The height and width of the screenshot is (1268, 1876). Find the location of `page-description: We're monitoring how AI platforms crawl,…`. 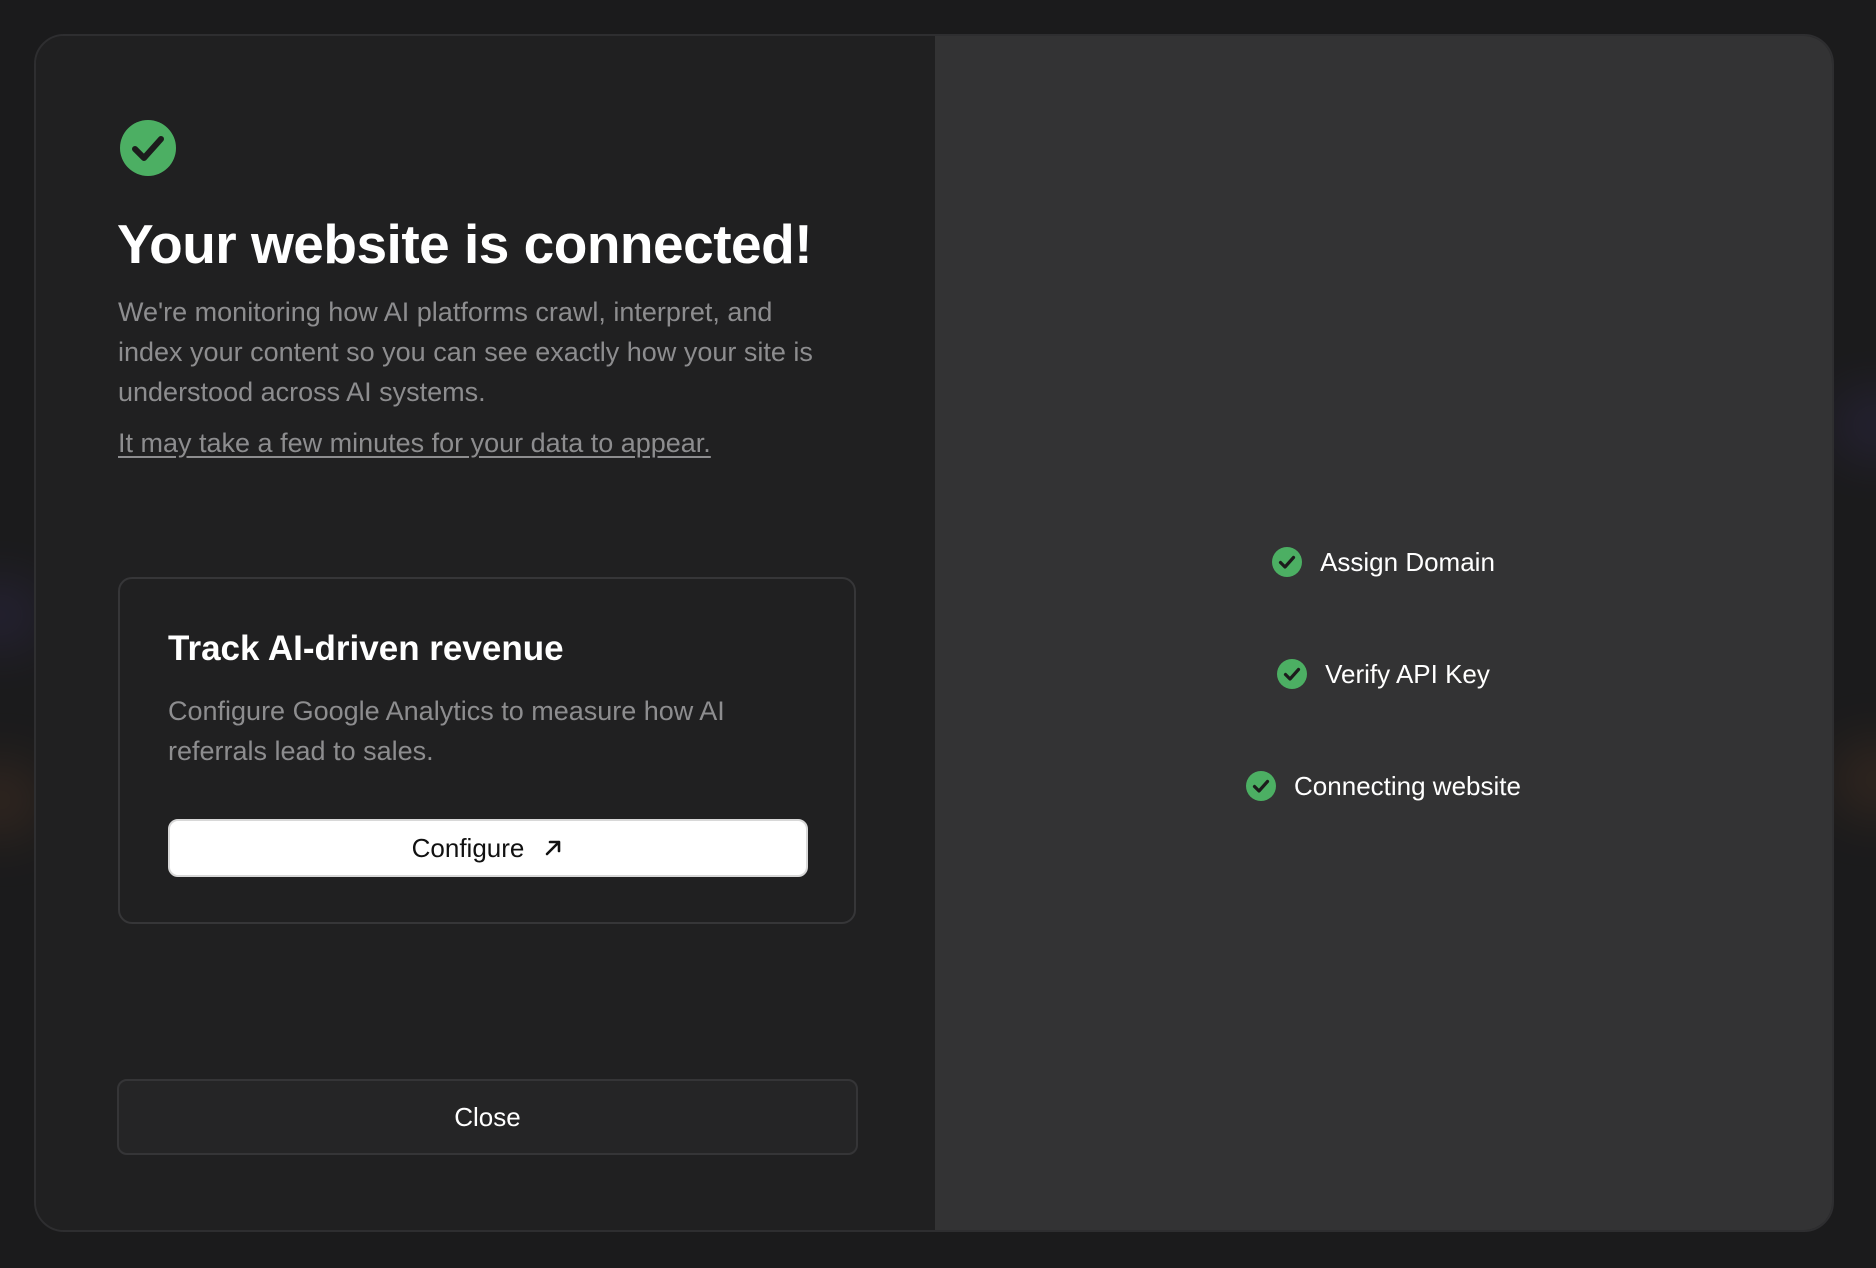

page-description: We're monitoring how AI platforms crawl,… is located at coordinates (465, 352).